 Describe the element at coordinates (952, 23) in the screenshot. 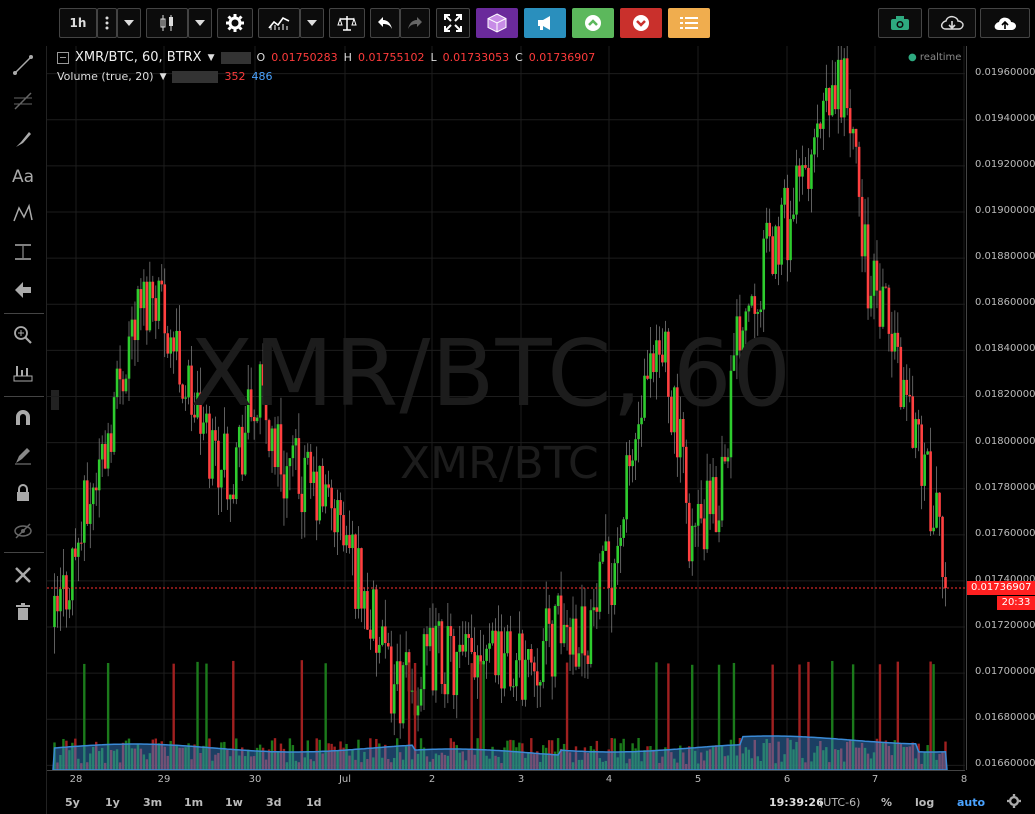

I see `cloud-download-icon` at that location.